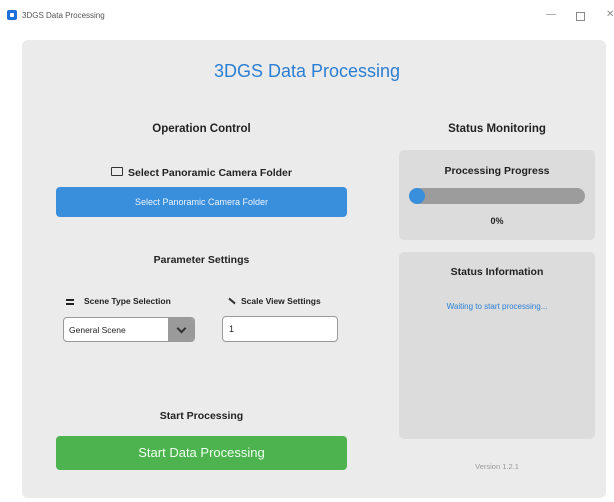 Image resolution: width=614 pixels, height=502 pixels. Describe the element at coordinates (201, 202) in the screenshot. I see `select-folder-button: Select Panoramic Camera Folder` at that location.